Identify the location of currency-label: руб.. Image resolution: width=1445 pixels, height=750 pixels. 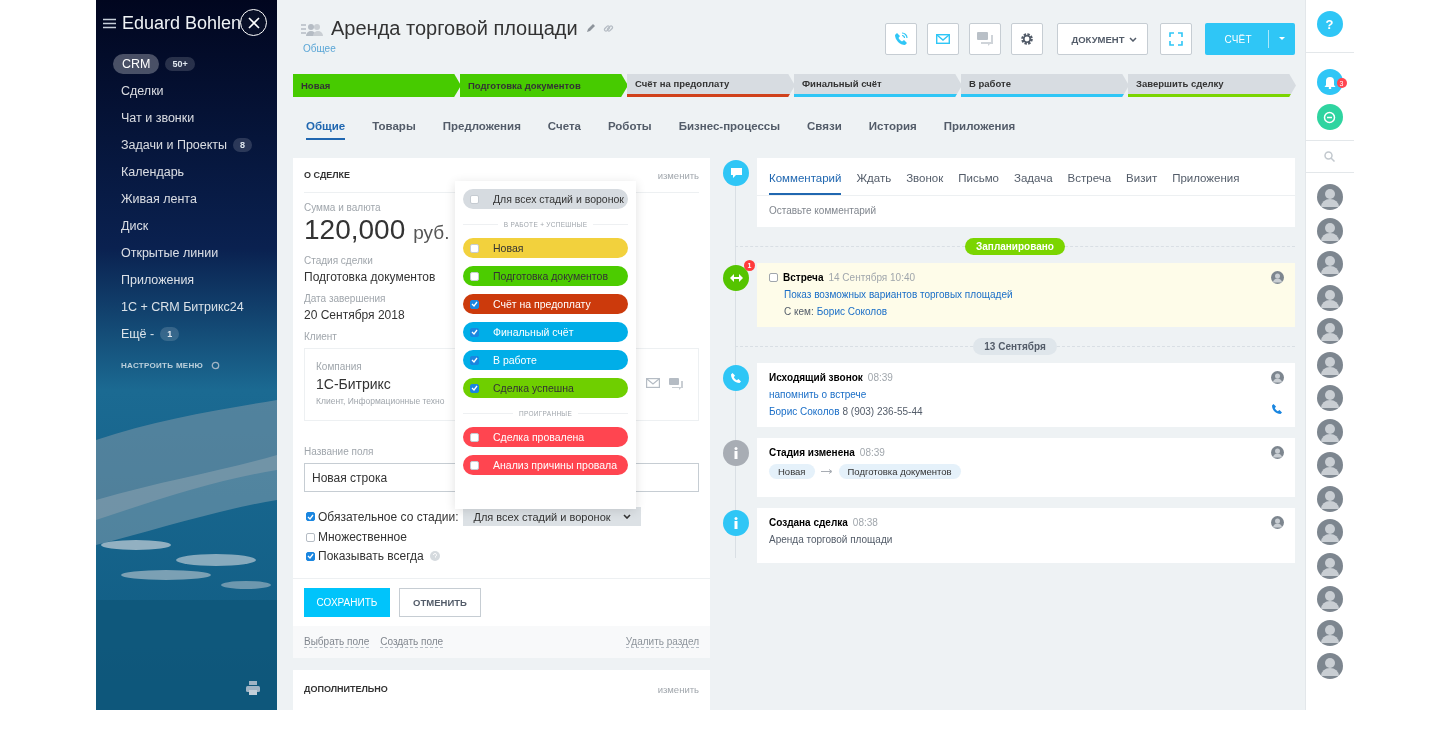
(431, 233).